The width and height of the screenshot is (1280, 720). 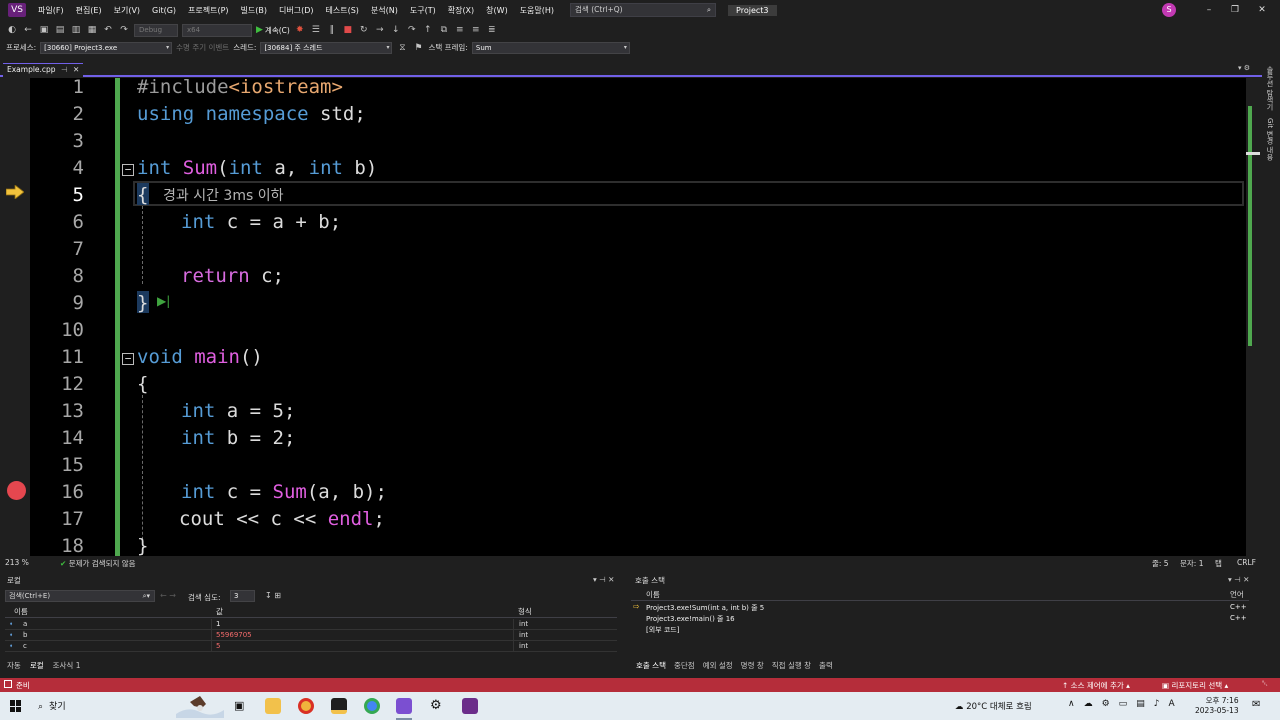 I want to click on table-row: ⬪ b 55969705 int, so click(x=311, y=635).